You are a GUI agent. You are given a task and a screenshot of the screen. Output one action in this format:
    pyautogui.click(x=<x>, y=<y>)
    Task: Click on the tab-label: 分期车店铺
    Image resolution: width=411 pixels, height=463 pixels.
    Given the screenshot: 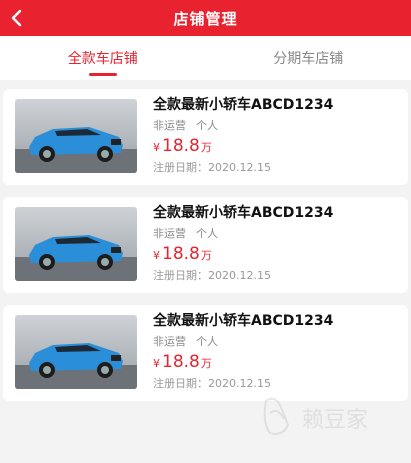 What is the action you would take?
    pyautogui.click(x=308, y=59)
    